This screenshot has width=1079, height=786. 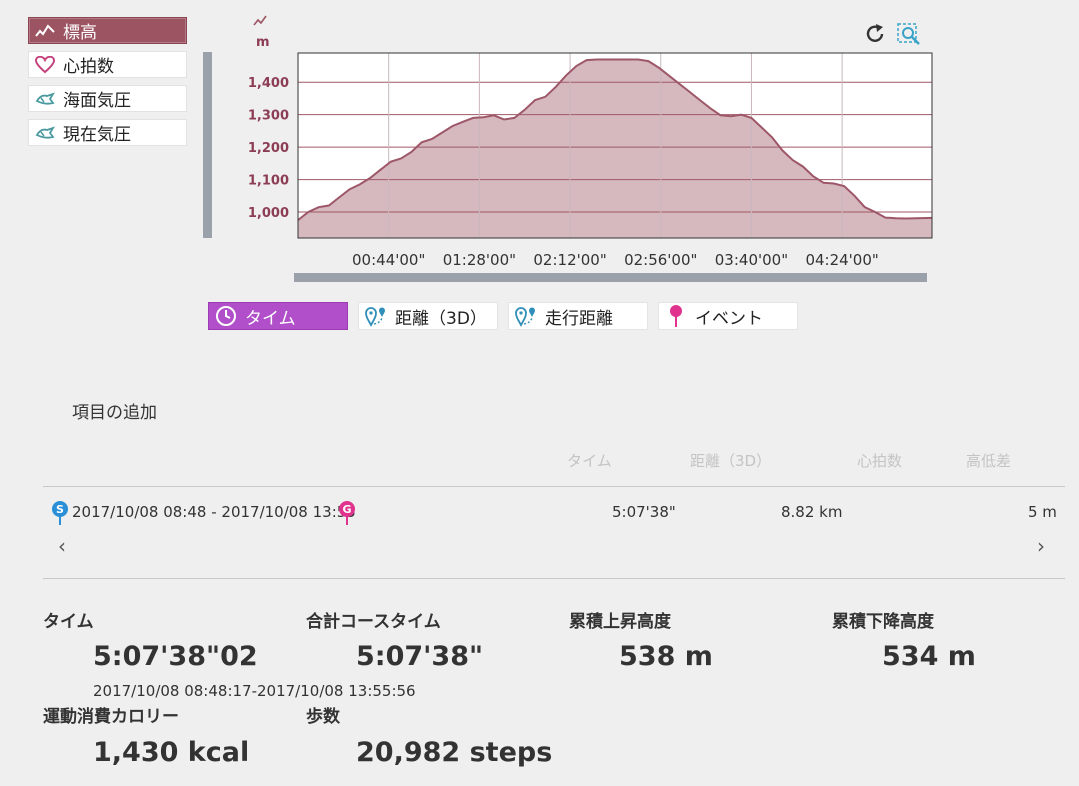 What do you see at coordinates (260, 20) in the screenshot?
I see `chart-axis-icon` at bounding box center [260, 20].